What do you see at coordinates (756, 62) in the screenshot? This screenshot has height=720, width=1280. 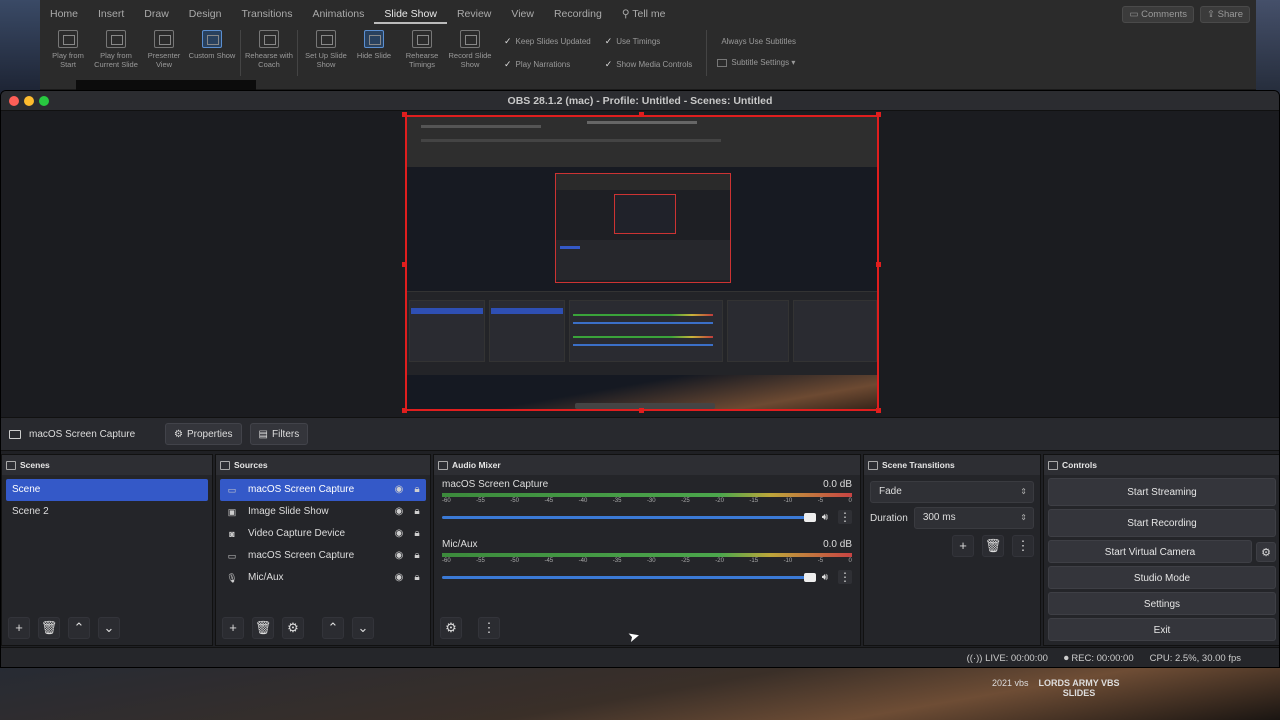 I see `subtitle-settings-dropdown: Subtitle Settings ▾` at bounding box center [756, 62].